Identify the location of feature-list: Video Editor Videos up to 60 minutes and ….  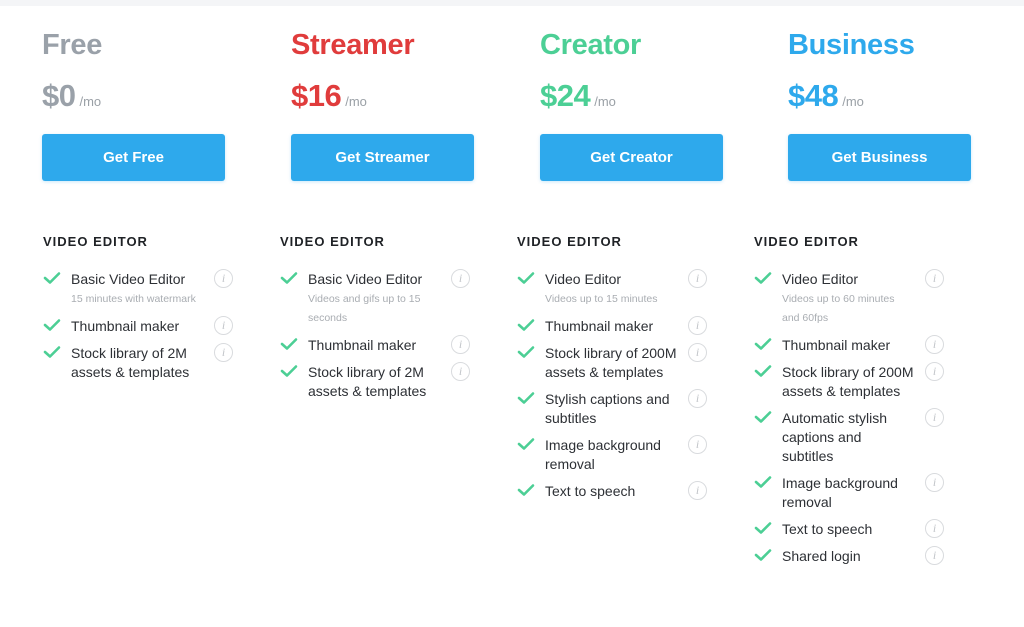
(854, 417).